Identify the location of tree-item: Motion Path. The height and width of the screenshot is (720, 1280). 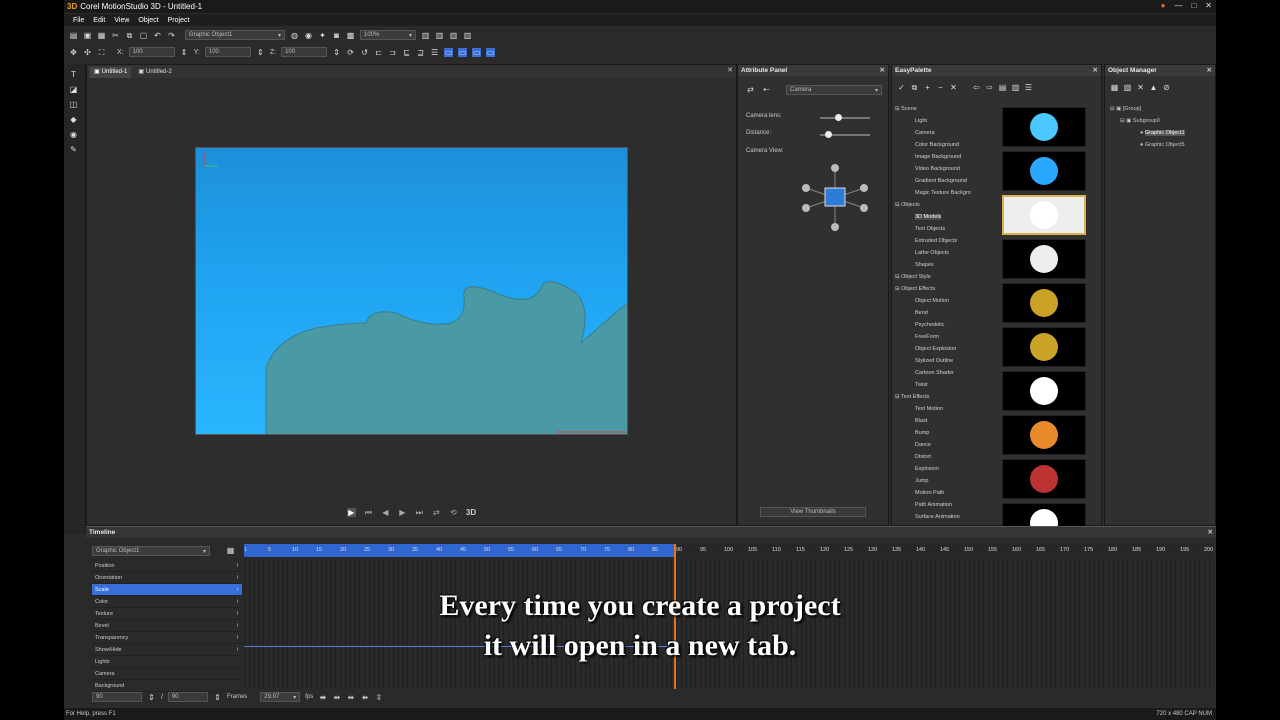
(940, 493).